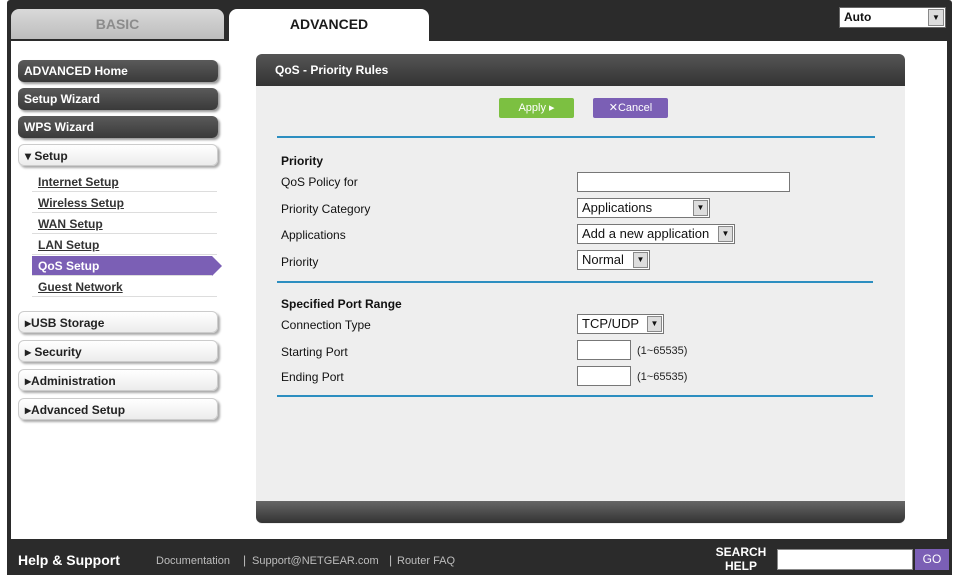 This screenshot has height=575, width=956. I want to click on starting-port-hint: (1~65535), so click(662, 351).